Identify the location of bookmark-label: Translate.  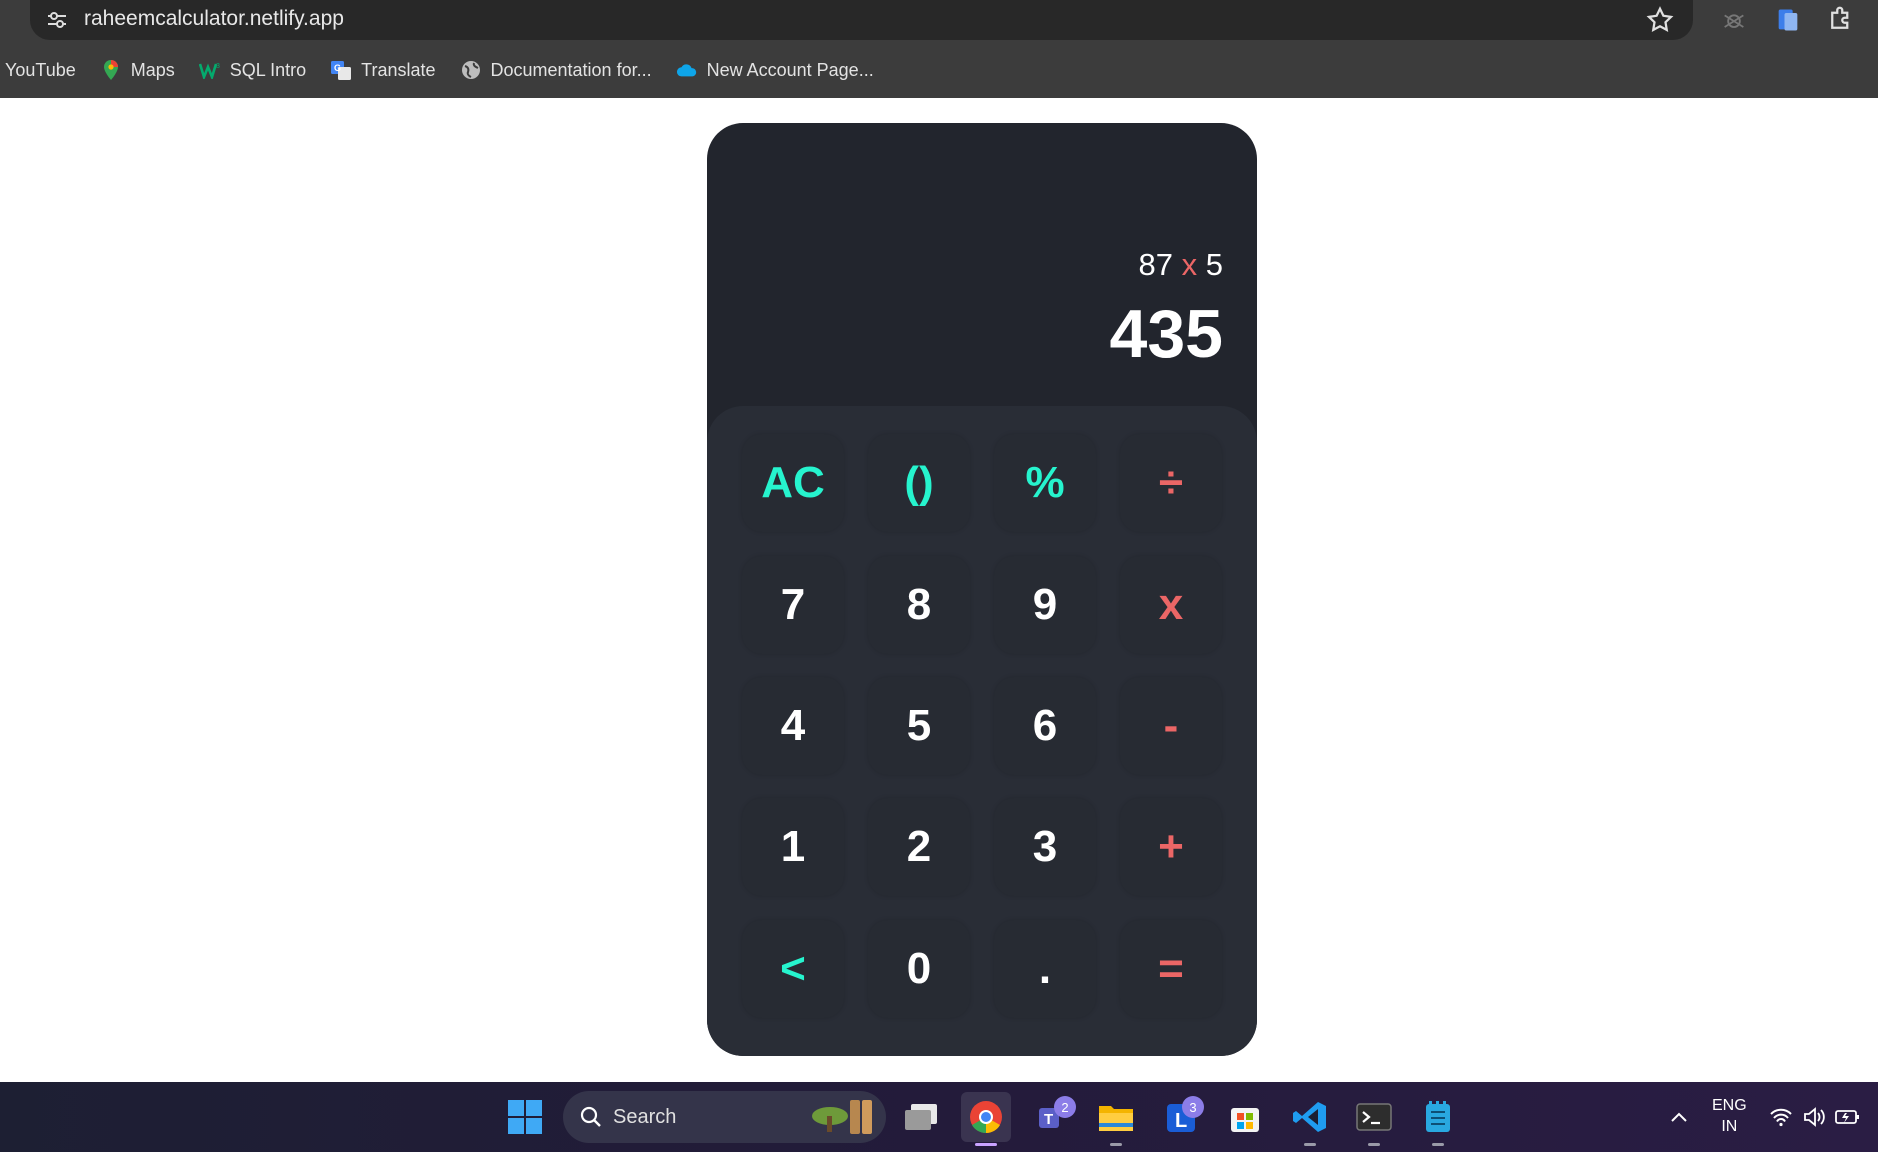
(398, 69).